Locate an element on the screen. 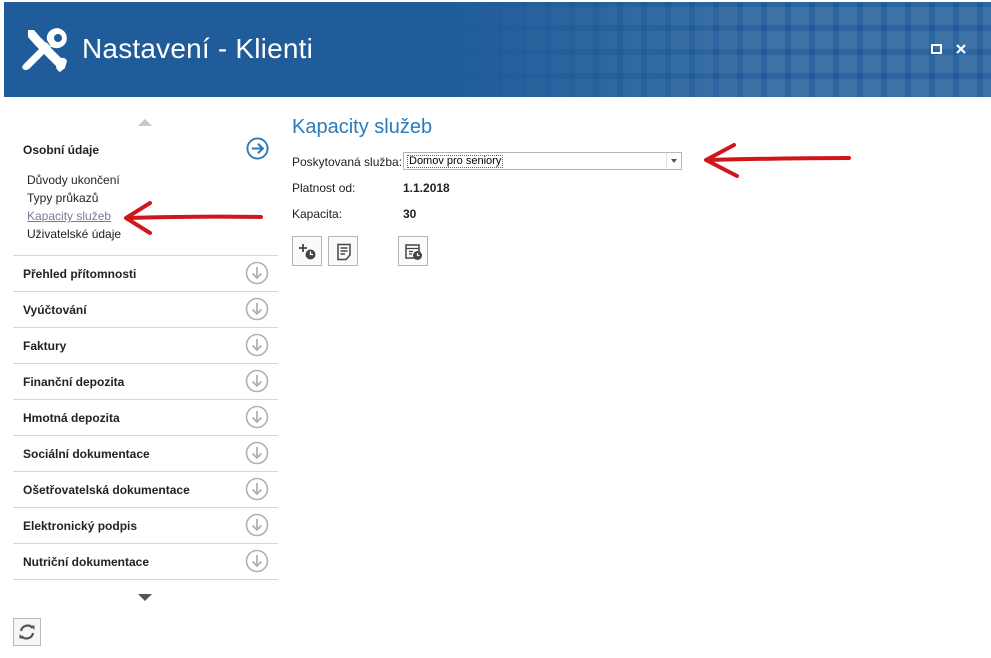 The image size is (991, 658). capacity-value: 30 is located at coordinates (410, 214).